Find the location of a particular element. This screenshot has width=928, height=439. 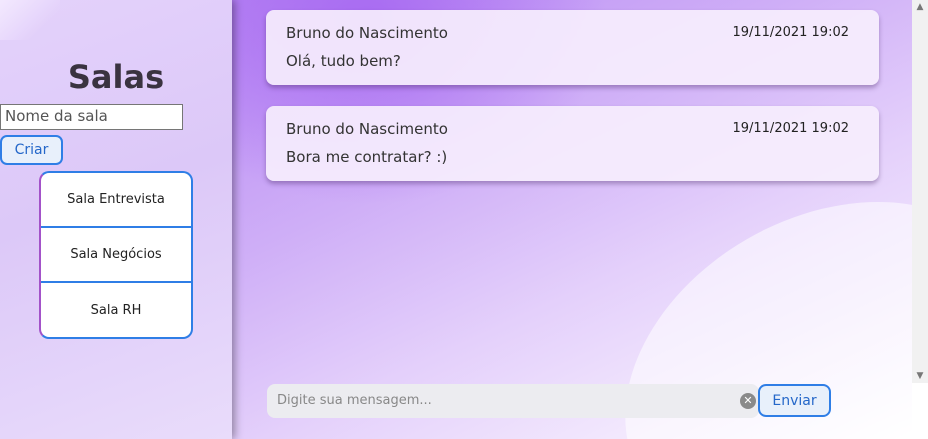

send-button: Enviar is located at coordinates (794, 400).